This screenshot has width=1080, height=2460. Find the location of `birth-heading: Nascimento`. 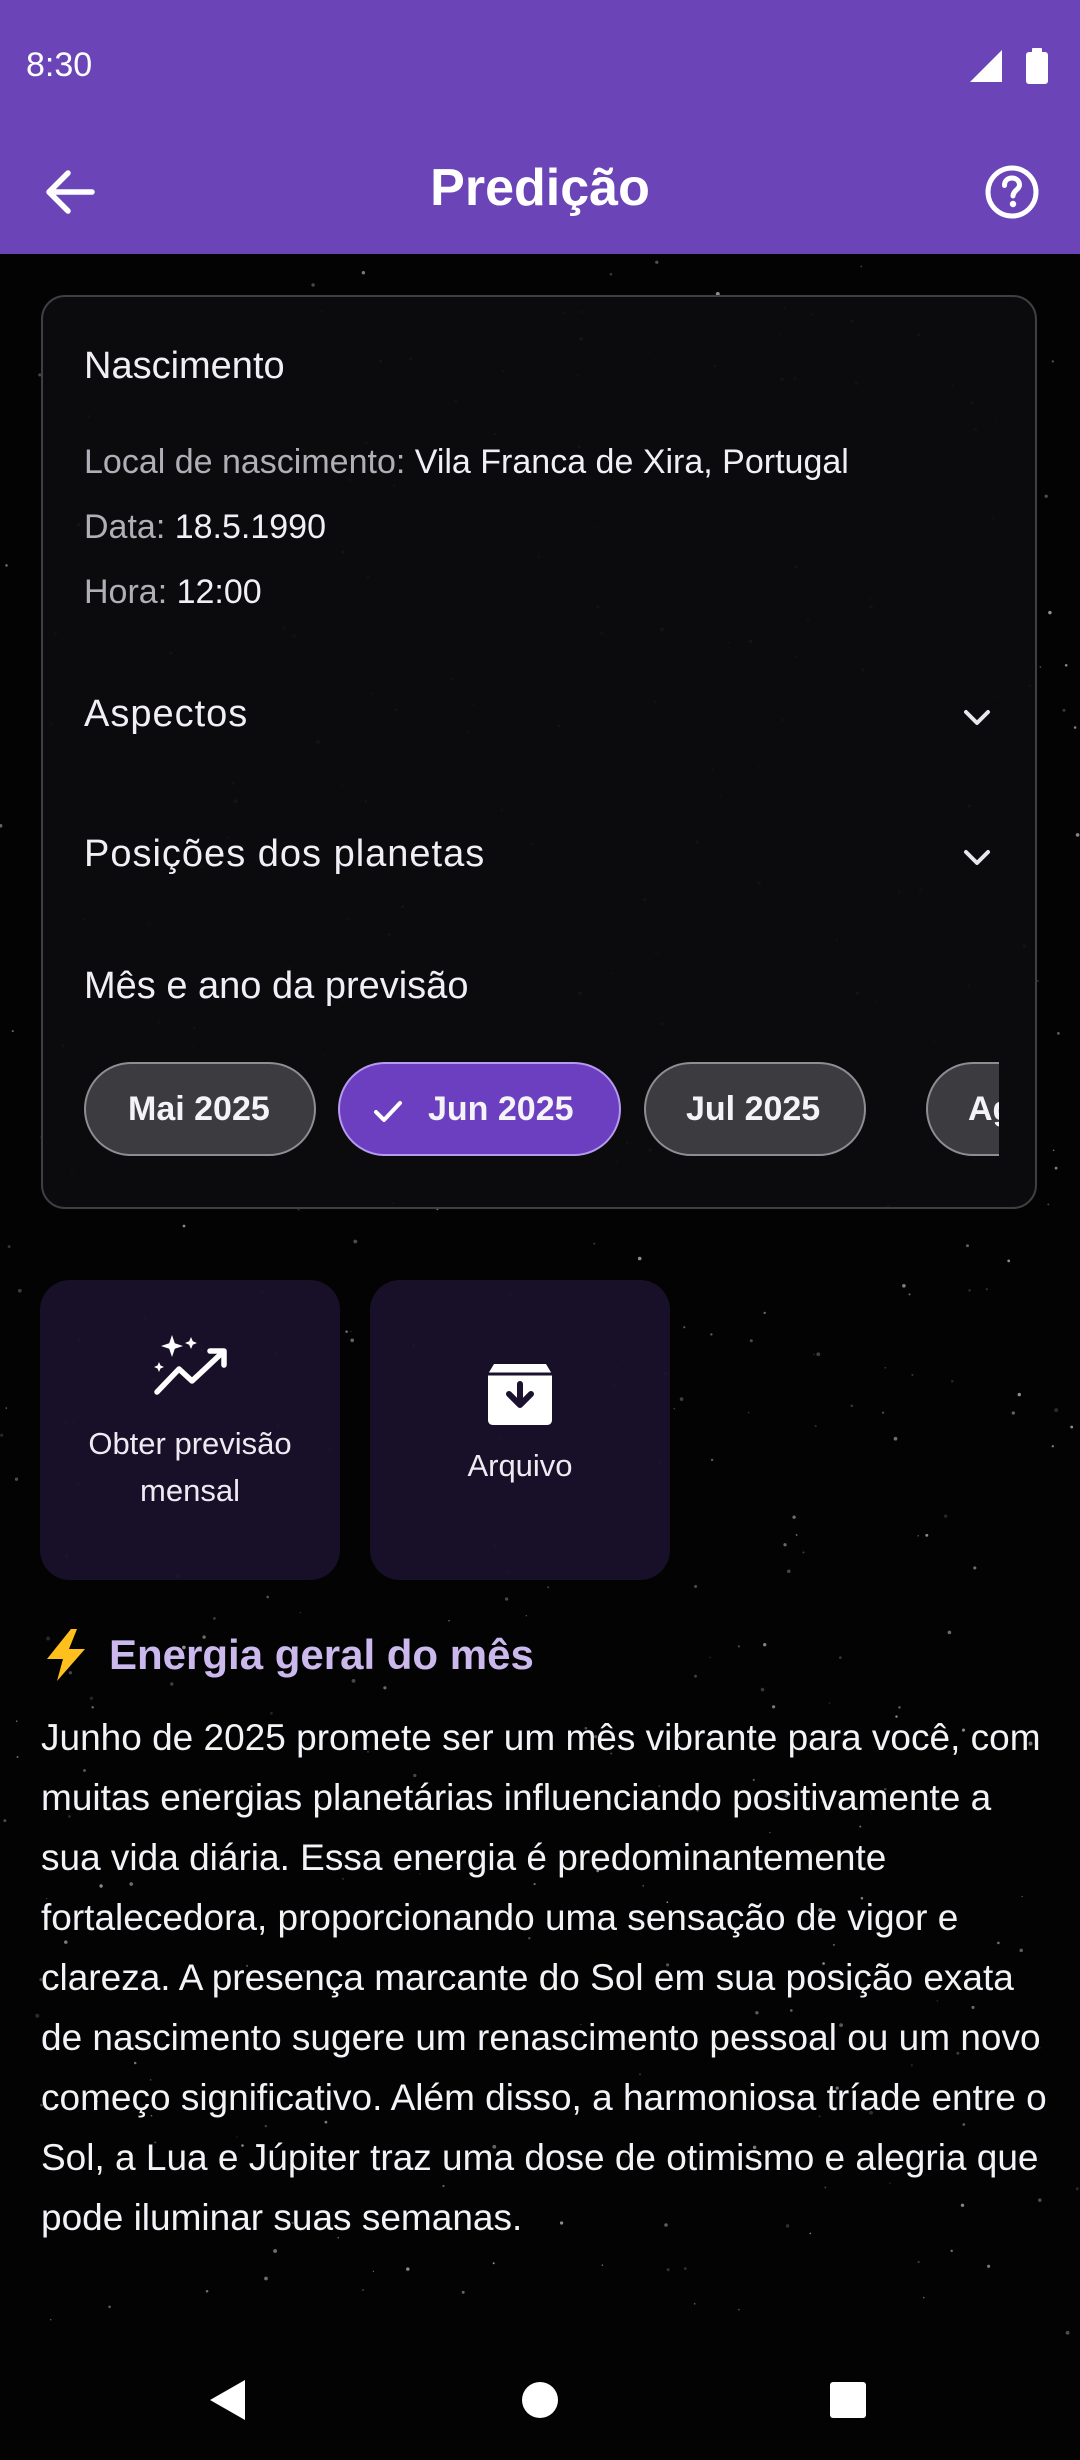

birth-heading: Nascimento is located at coordinates (184, 366).